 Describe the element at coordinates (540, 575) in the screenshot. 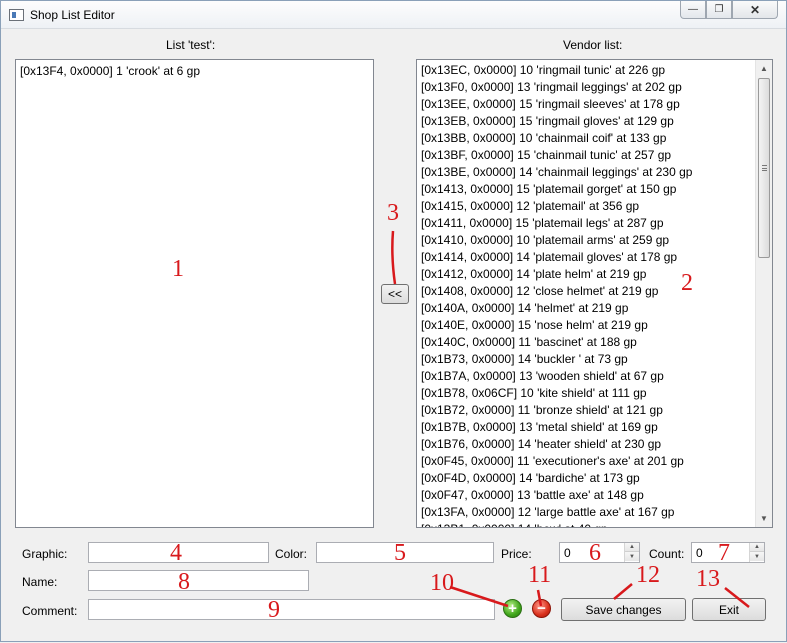

I see `annotation-11: 11` at that location.